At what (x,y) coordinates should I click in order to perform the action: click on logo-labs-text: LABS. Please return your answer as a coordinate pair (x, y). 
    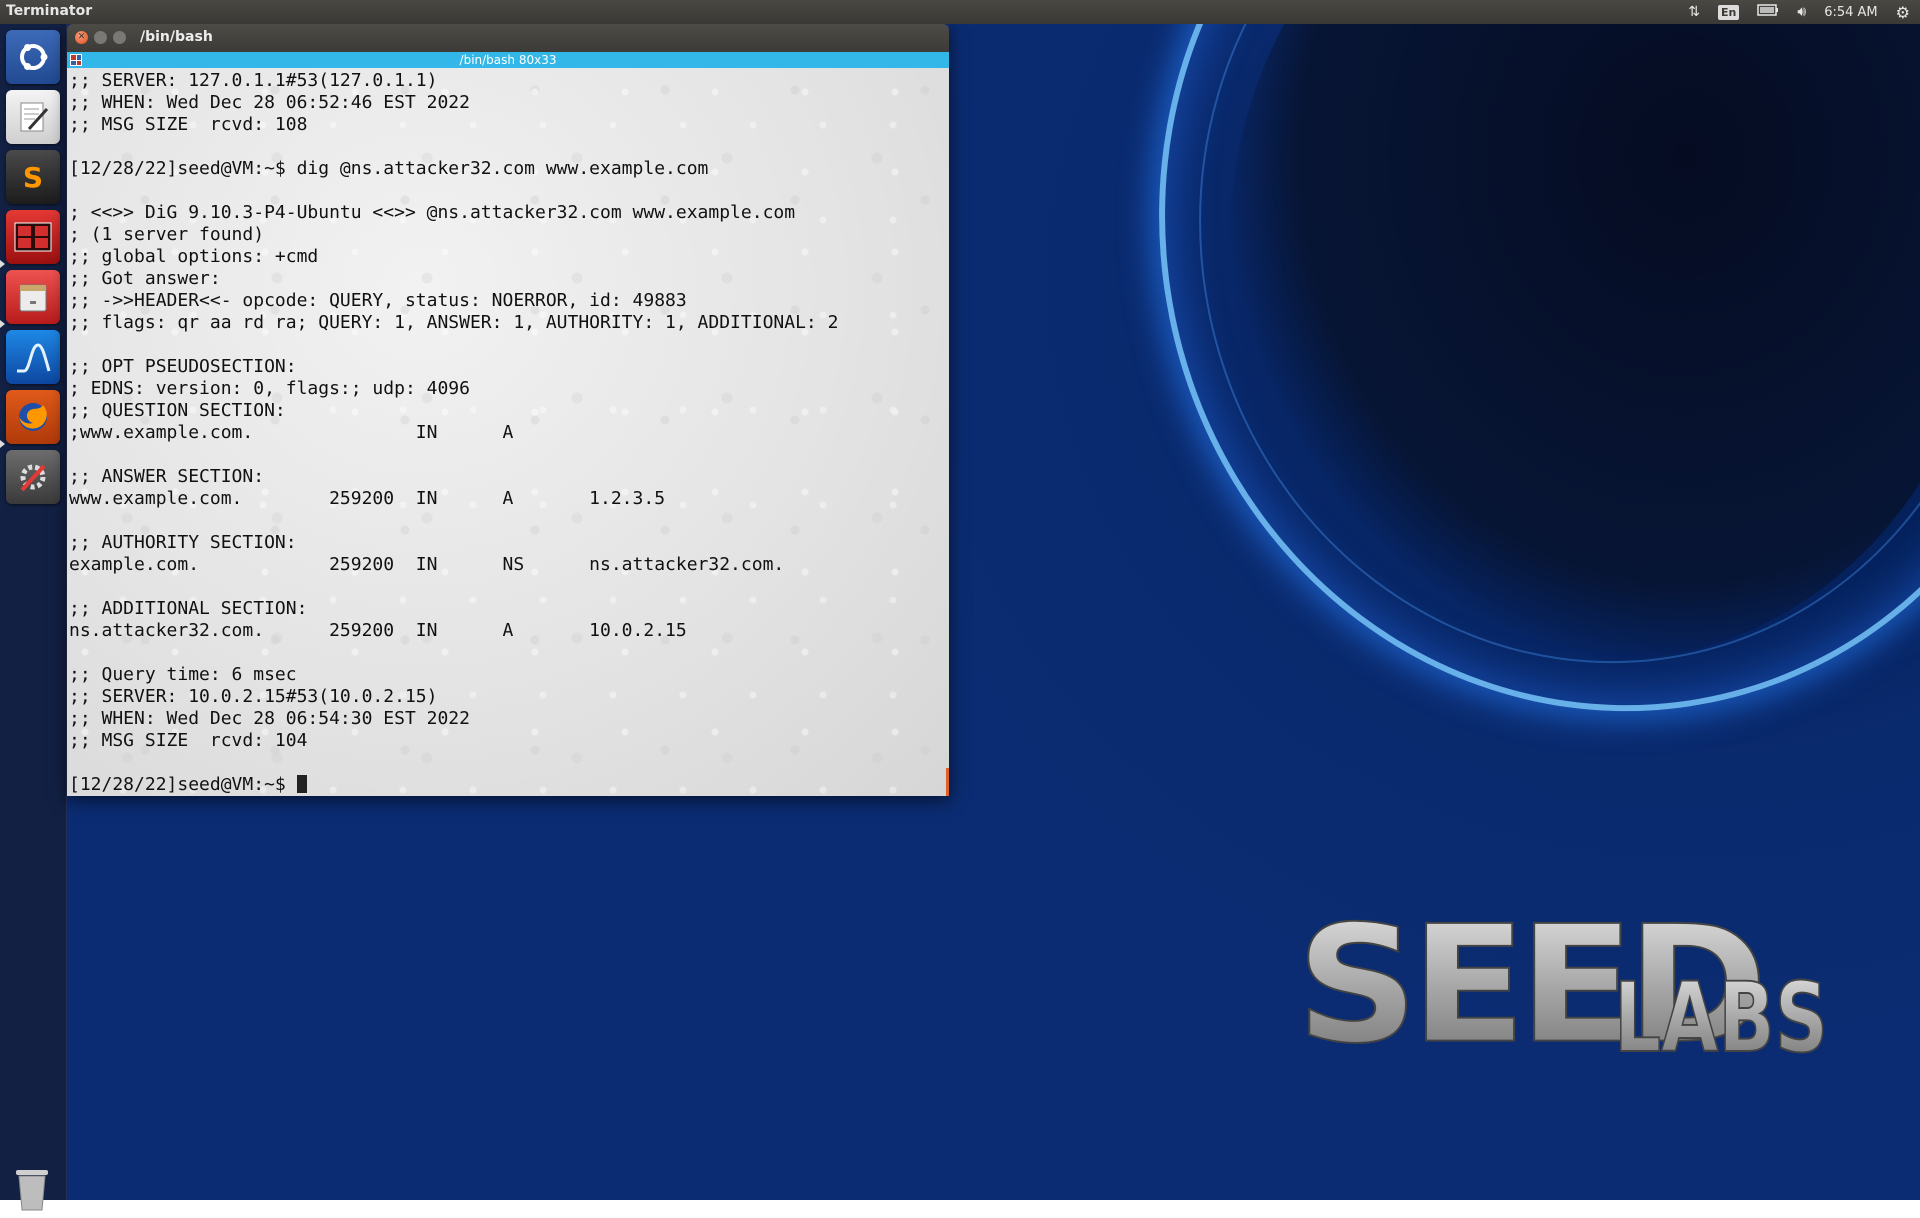
    Looking at the image, I should click on (1721, 1011).